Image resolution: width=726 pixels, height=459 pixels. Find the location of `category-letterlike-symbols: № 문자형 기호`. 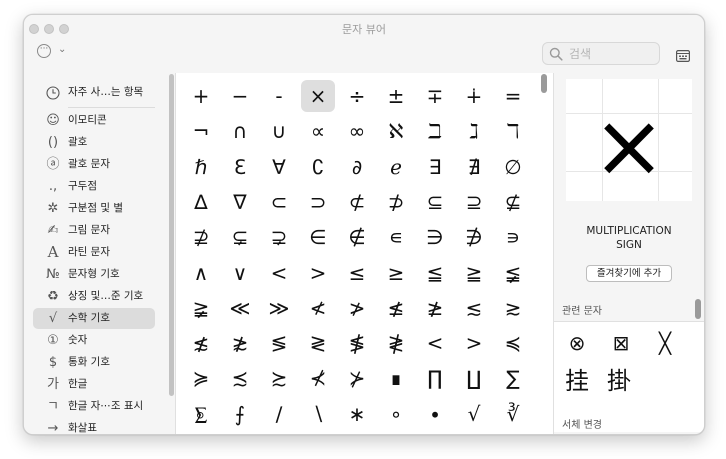

category-letterlike-symbols: № 문자형 기호 is located at coordinates (94, 274).